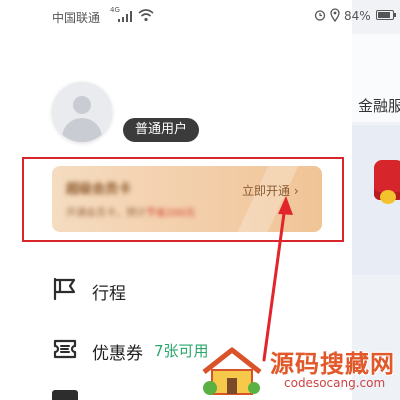  Describe the element at coordinates (64, 289) in the screenshot. I see `flag-icon` at that location.